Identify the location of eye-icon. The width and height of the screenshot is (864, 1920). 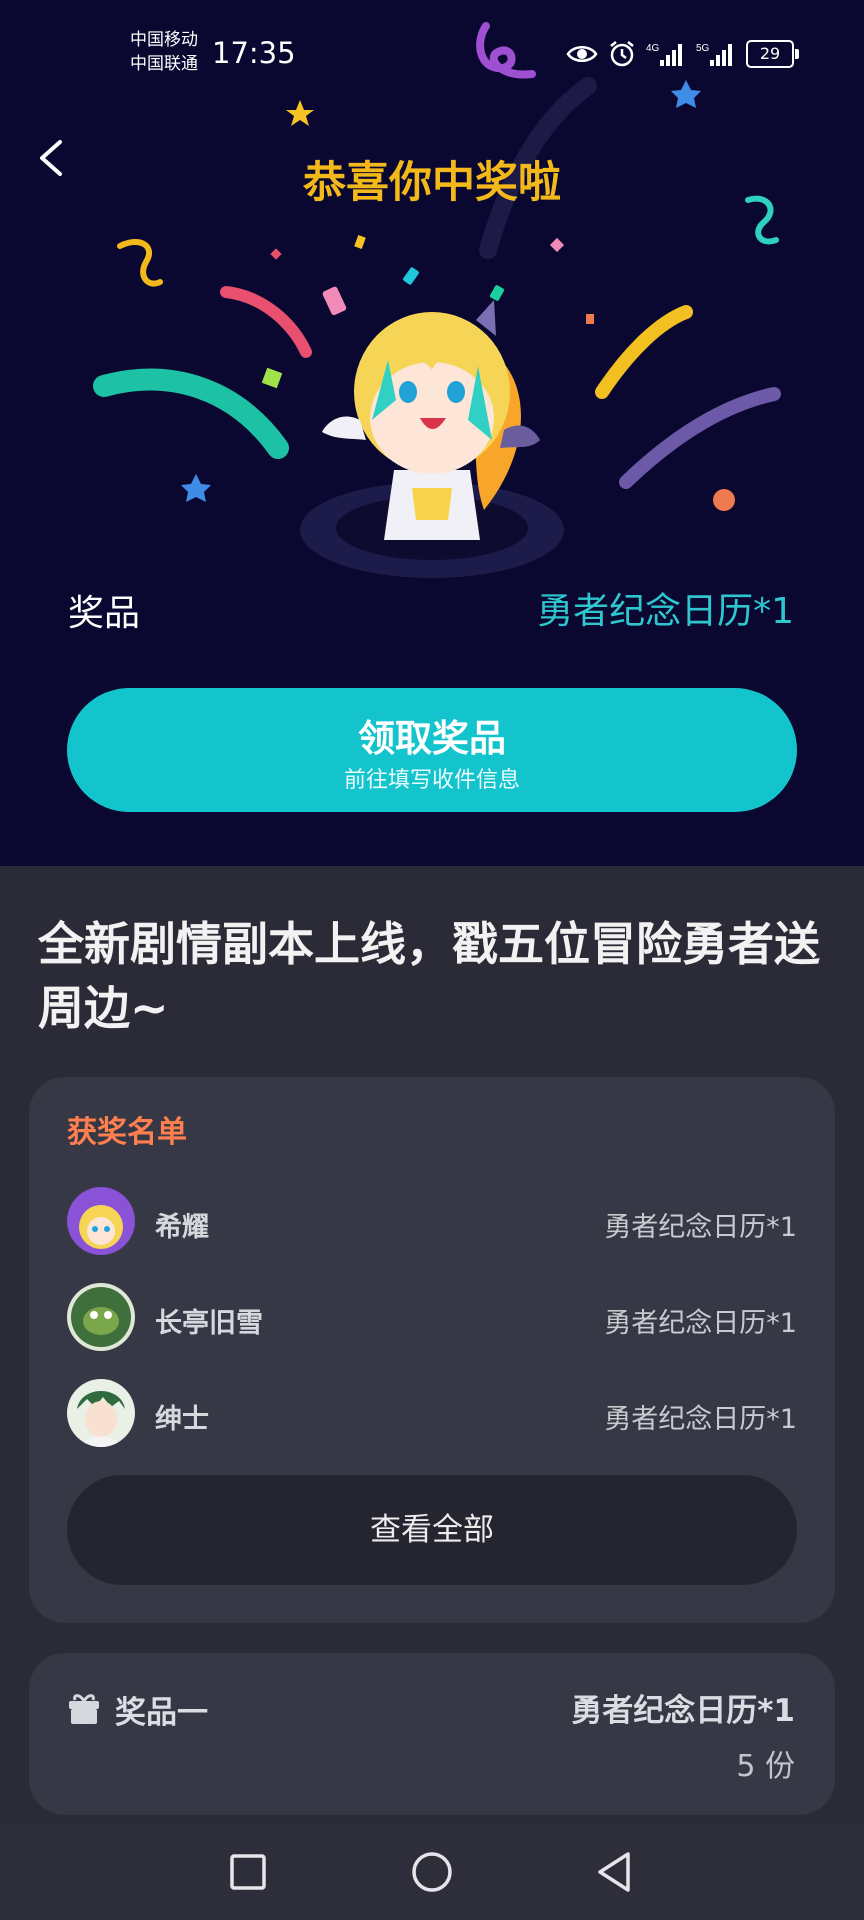
(582, 54).